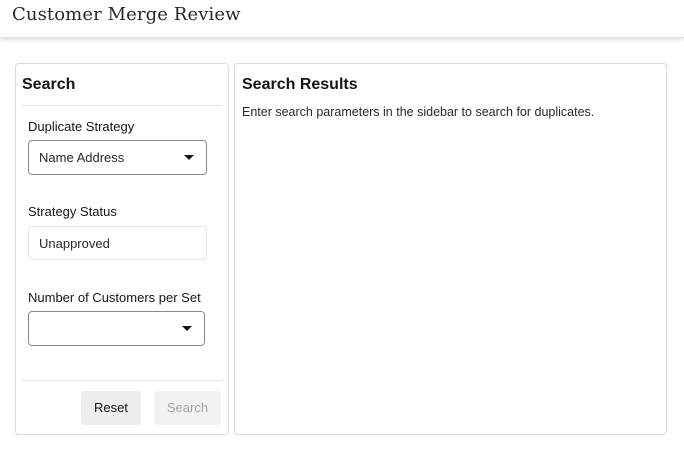 This screenshot has height=450, width=684. I want to click on customers-per-set-select, so click(116, 328).